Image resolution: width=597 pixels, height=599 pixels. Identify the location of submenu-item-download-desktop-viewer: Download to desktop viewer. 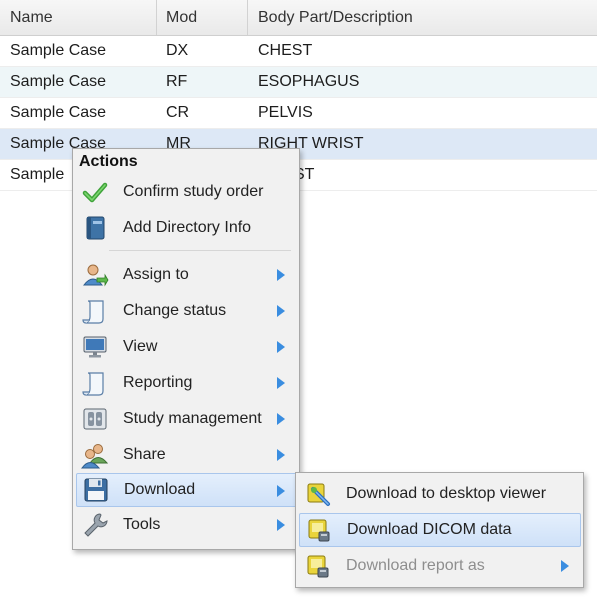
(439, 494).